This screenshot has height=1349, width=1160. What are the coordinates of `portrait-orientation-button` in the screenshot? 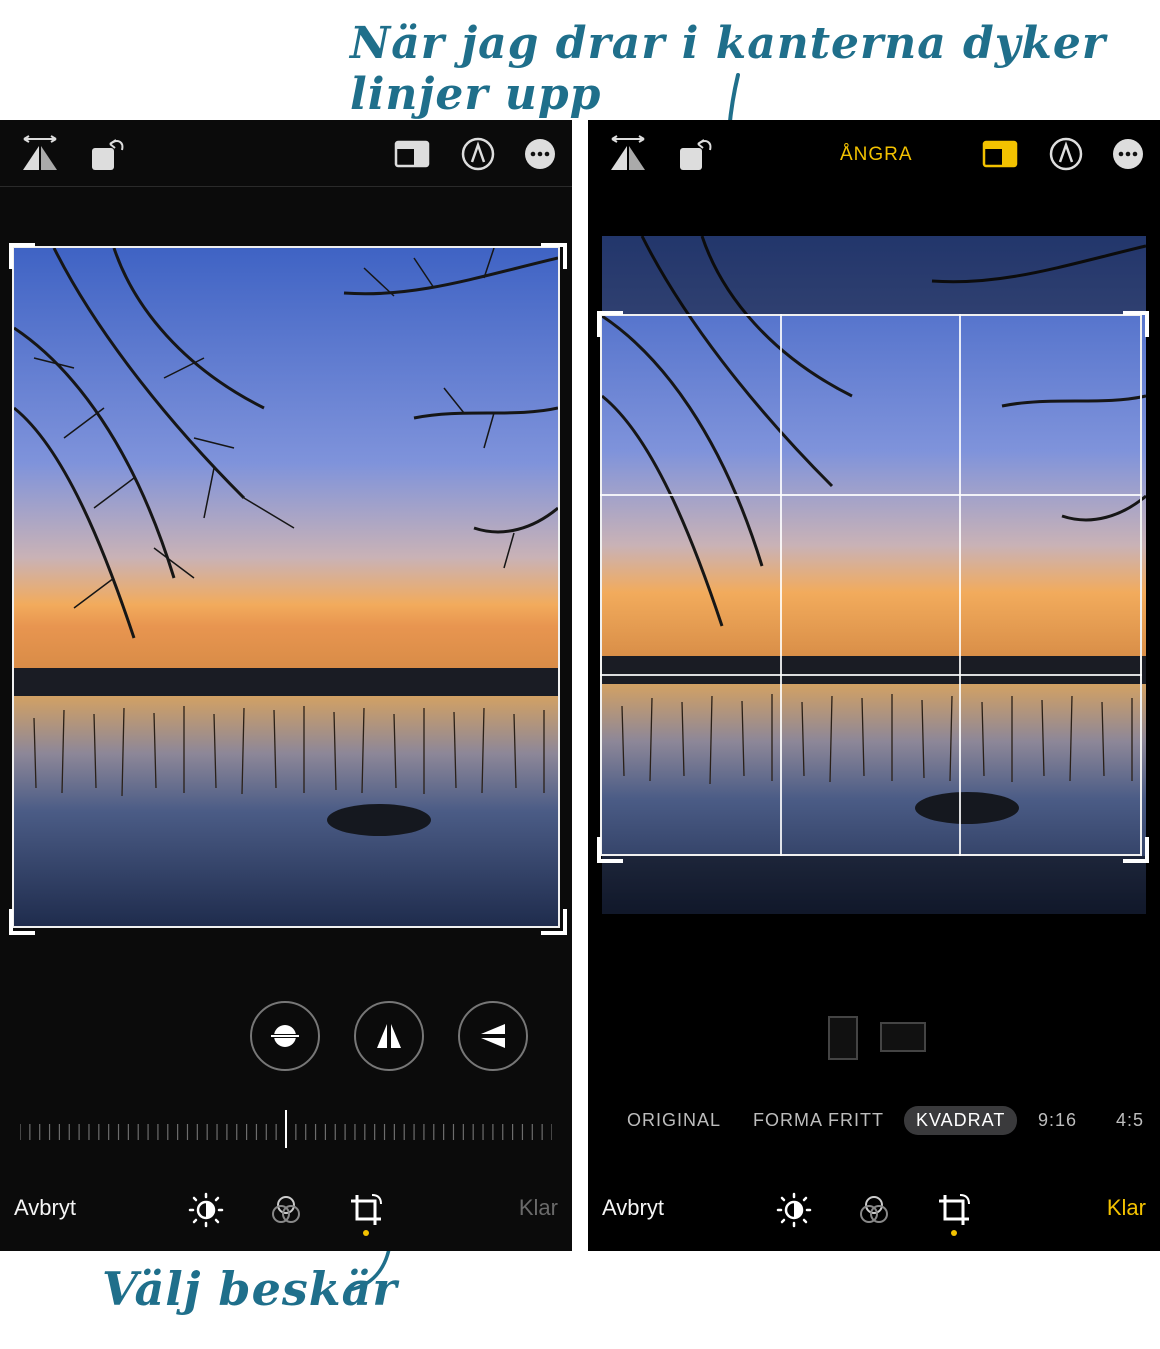 It's located at (843, 1038).